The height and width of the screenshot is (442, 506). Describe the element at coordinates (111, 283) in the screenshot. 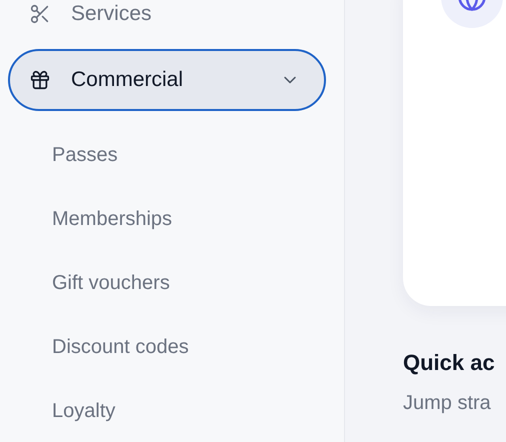

I see `submenu-item: Gift vouchers` at that location.